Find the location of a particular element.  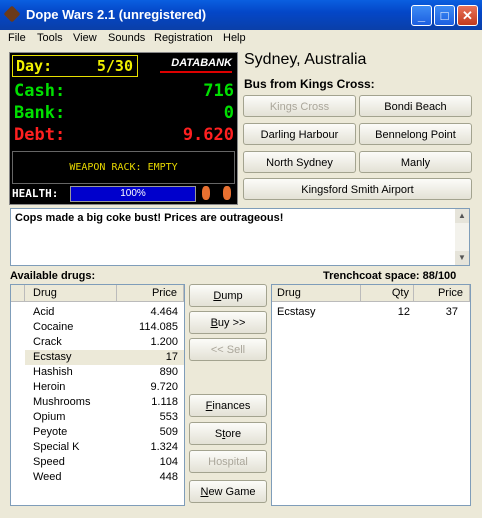

trenchcoat-space-label: Trenchcoat space: 88/100 is located at coordinates (390, 276).